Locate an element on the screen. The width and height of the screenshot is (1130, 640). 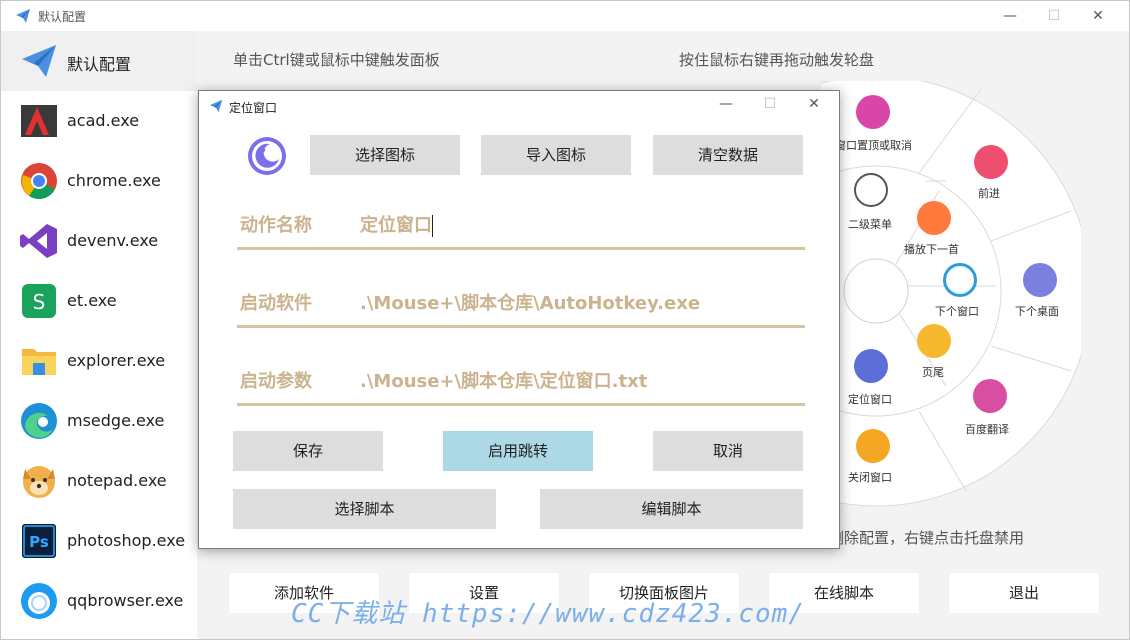
action-name-input: 定位窗口 is located at coordinates (396, 224).